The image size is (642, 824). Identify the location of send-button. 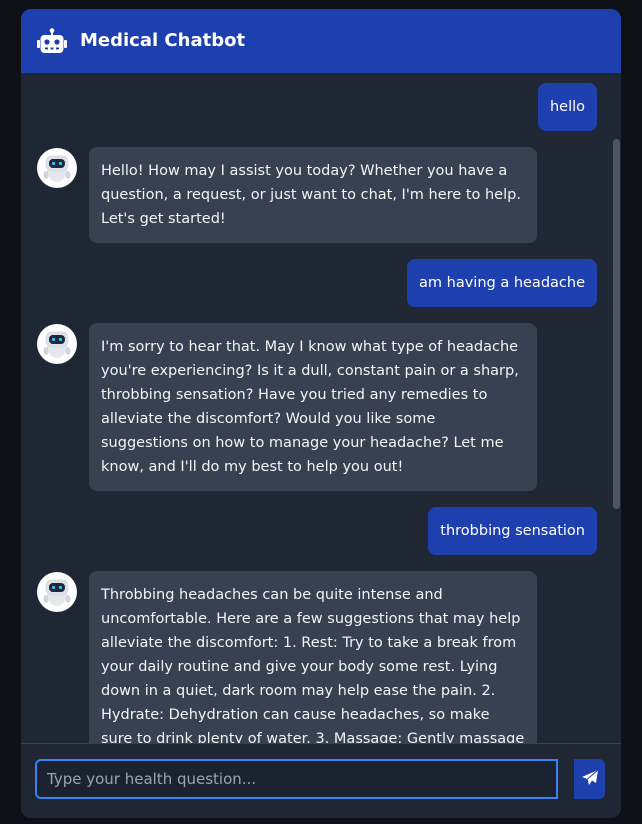
(589, 779).